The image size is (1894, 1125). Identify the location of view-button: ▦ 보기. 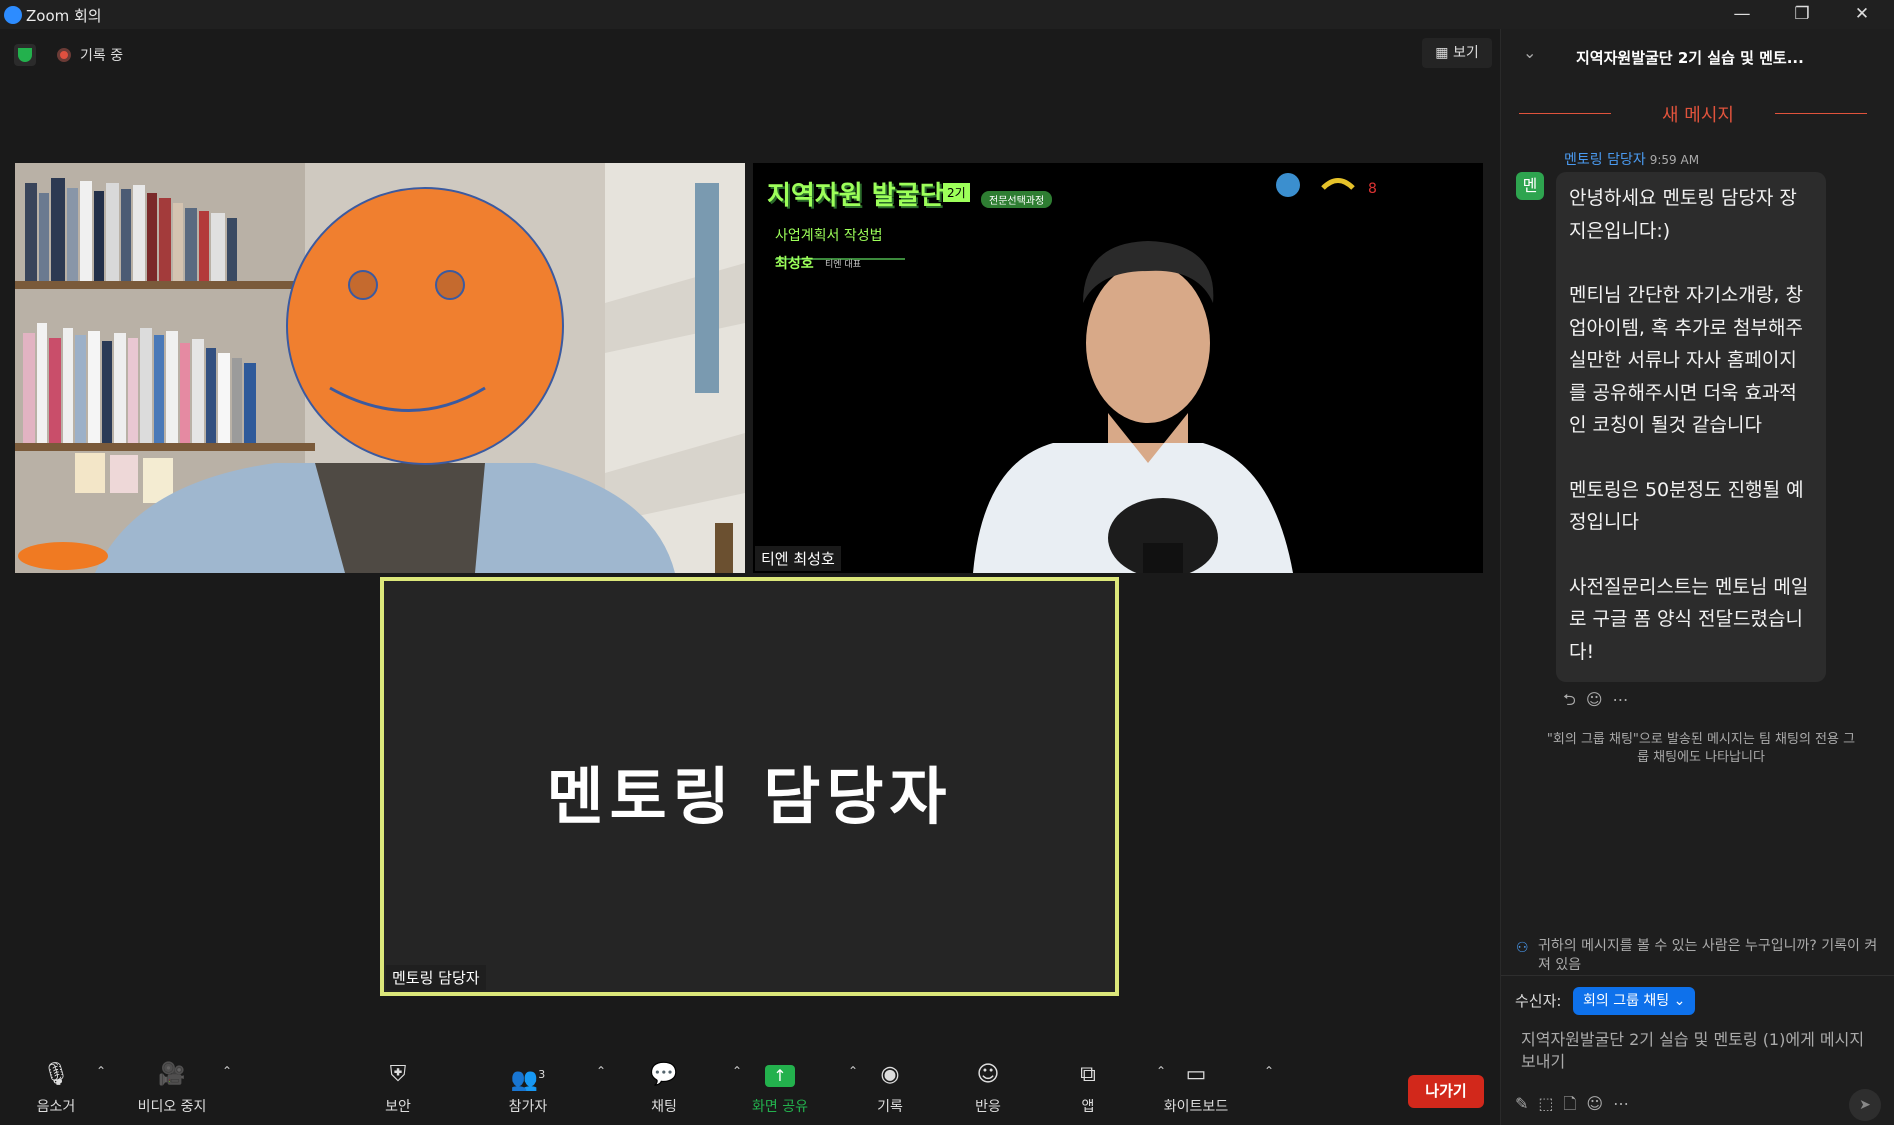
(1457, 53).